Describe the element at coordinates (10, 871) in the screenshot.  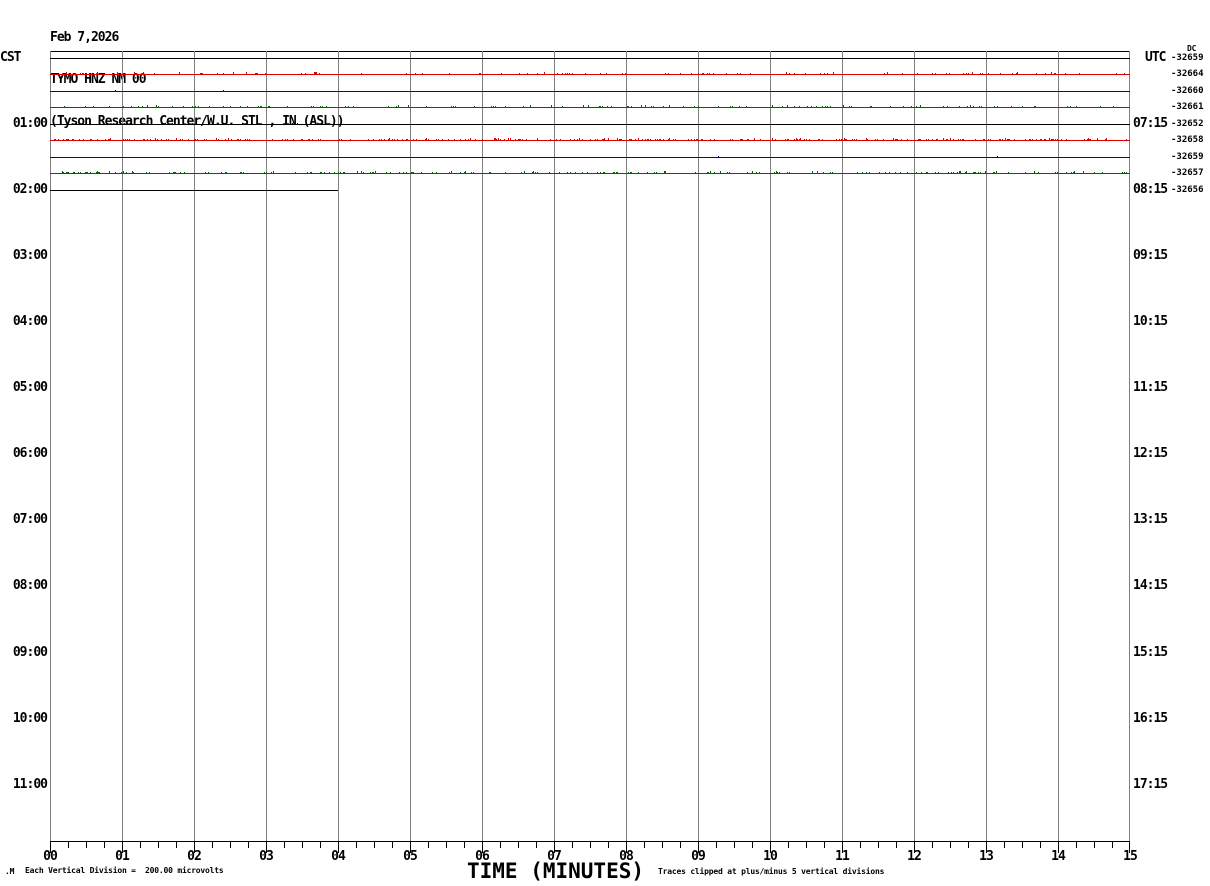
I see `corner-mark: .M` at that location.